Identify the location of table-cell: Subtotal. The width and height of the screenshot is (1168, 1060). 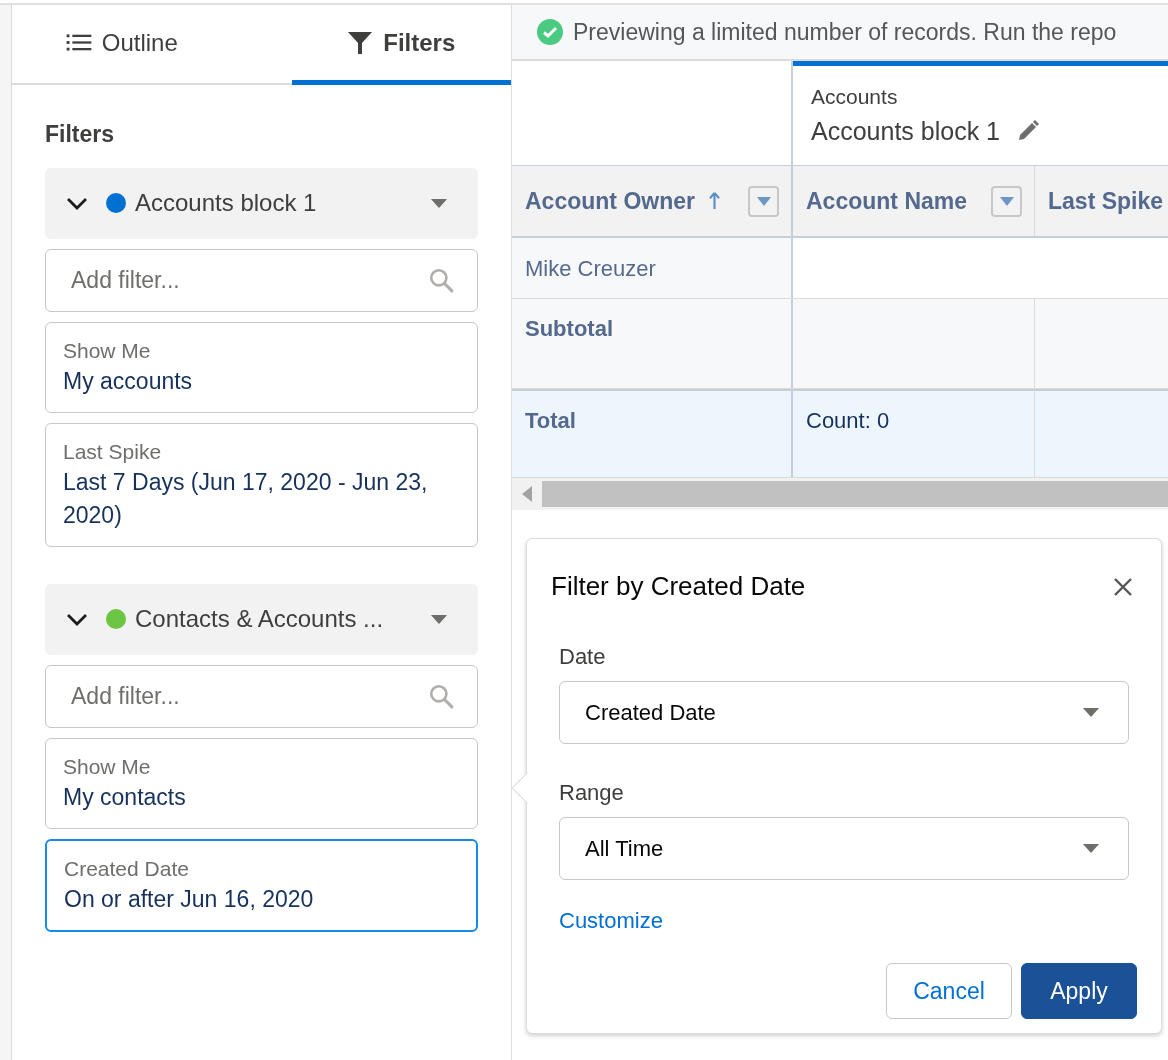
(569, 328).